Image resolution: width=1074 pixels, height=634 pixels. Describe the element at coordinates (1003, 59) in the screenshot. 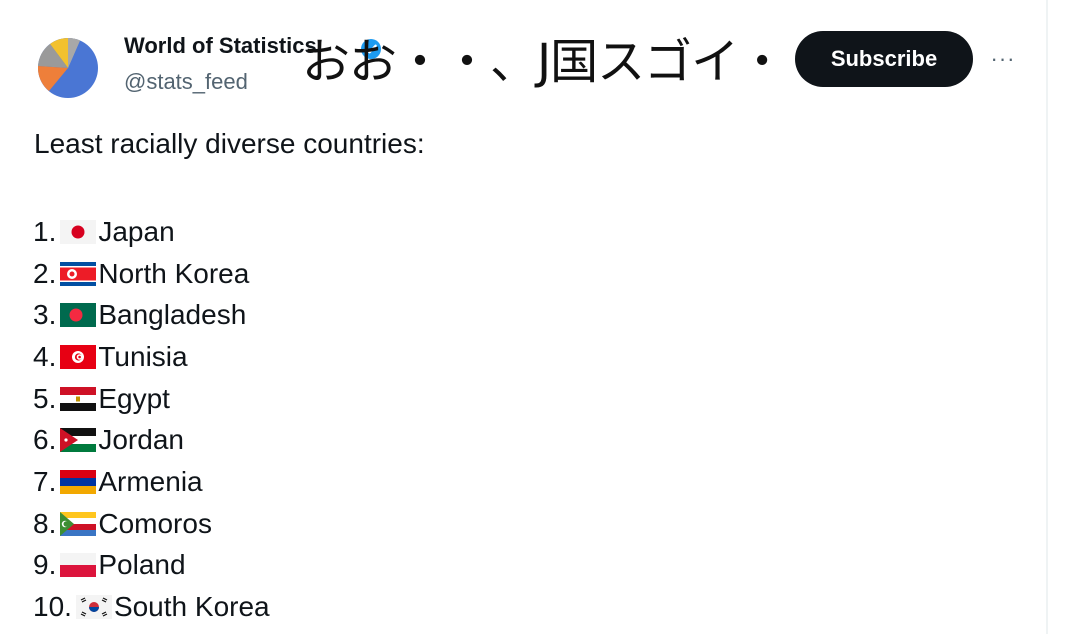

I see `more-options-icon: ···` at that location.